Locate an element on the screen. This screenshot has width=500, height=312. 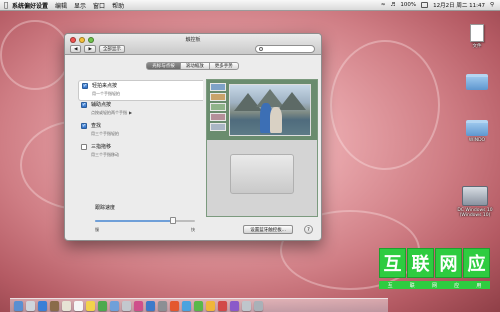
safari-icon is located at coordinates (42, 305).